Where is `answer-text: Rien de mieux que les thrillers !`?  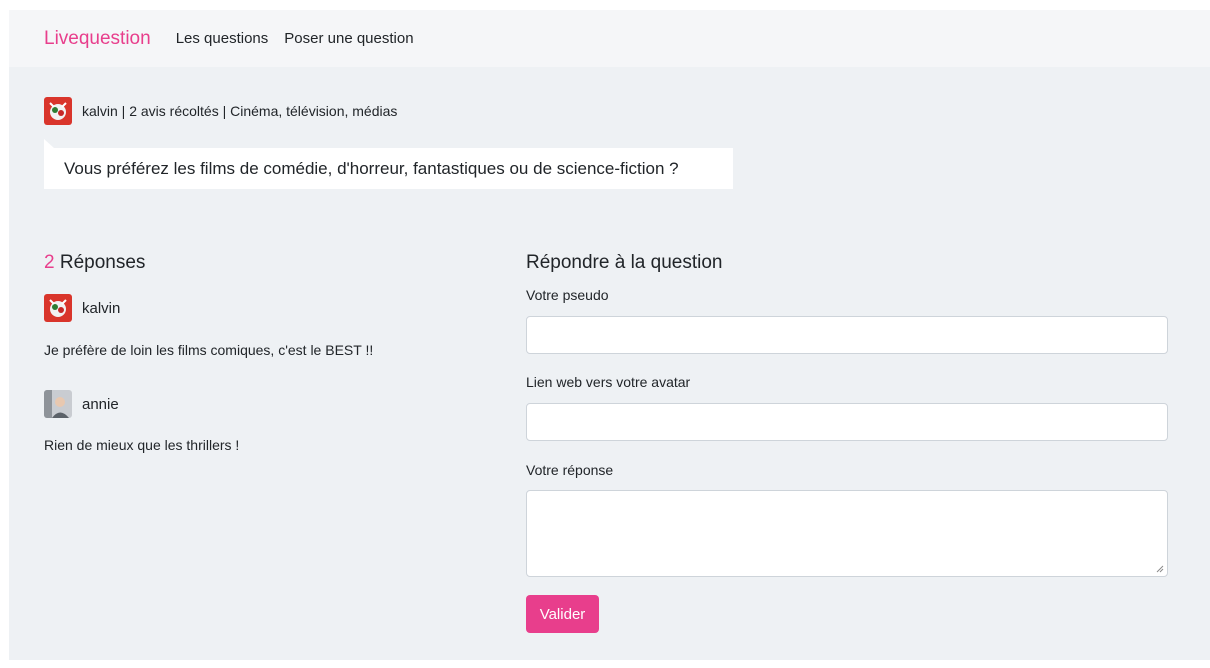 answer-text: Rien de mieux que les thrillers ! is located at coordinates (142, 445).